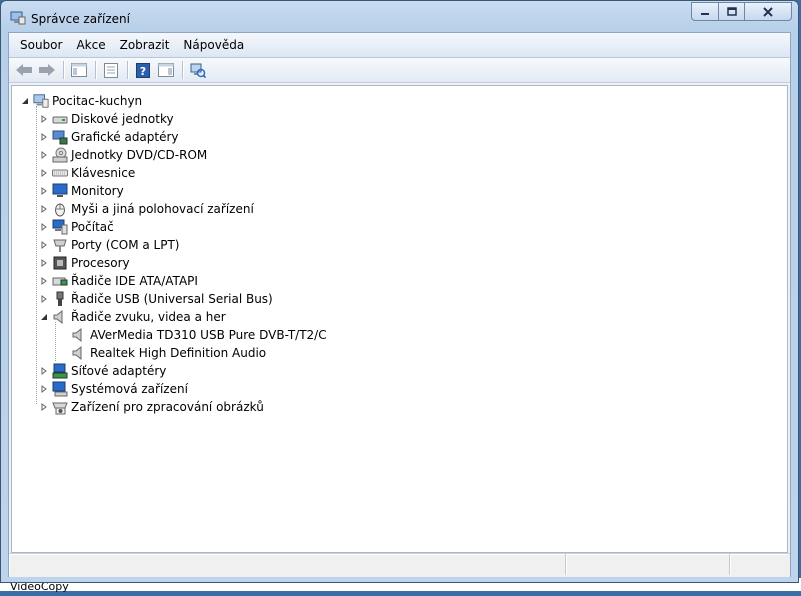  Describe the element at coordinates (148, 317) in the screenshot. I see `tree-node-label: Řadiče zvuku, videa a her` at that location.